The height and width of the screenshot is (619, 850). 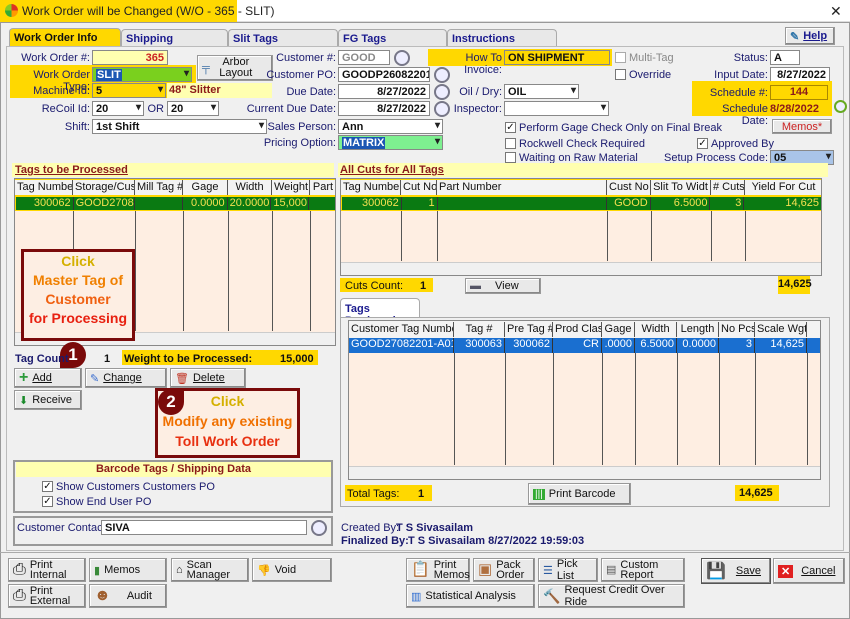 What do you see at coordinates (292, 570) in the screenshot?
I see `void-button: 👎 Void` at bounding box center [292, 570].